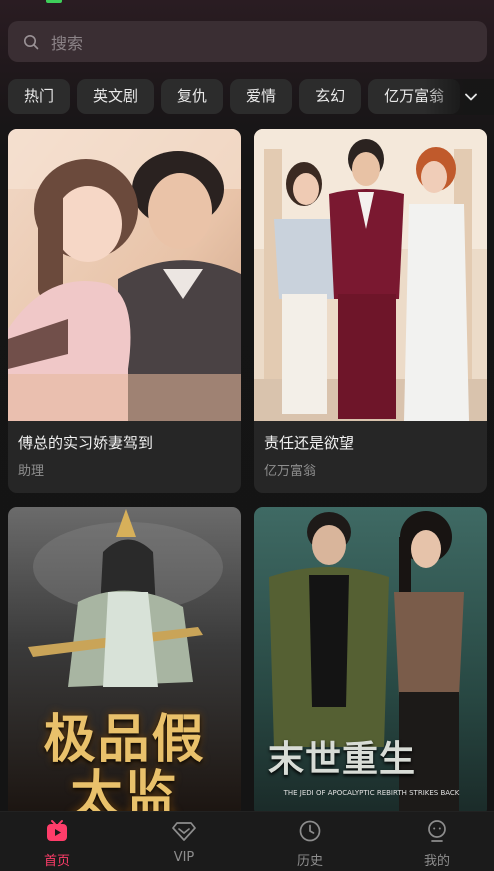  What do you see at coordinates (86, 443) in the screenshot?
I see `drama-title: 傅总的实习娇妻驾到` at bounding box center [86, 443].